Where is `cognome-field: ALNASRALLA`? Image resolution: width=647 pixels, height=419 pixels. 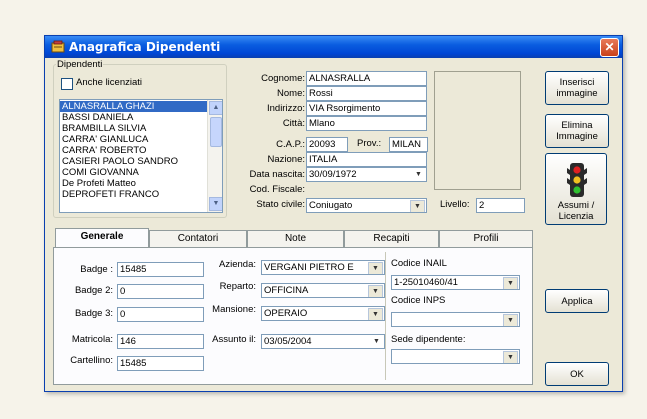
cognome-field: ALNASRALLA is located at coordinates (366, 78).